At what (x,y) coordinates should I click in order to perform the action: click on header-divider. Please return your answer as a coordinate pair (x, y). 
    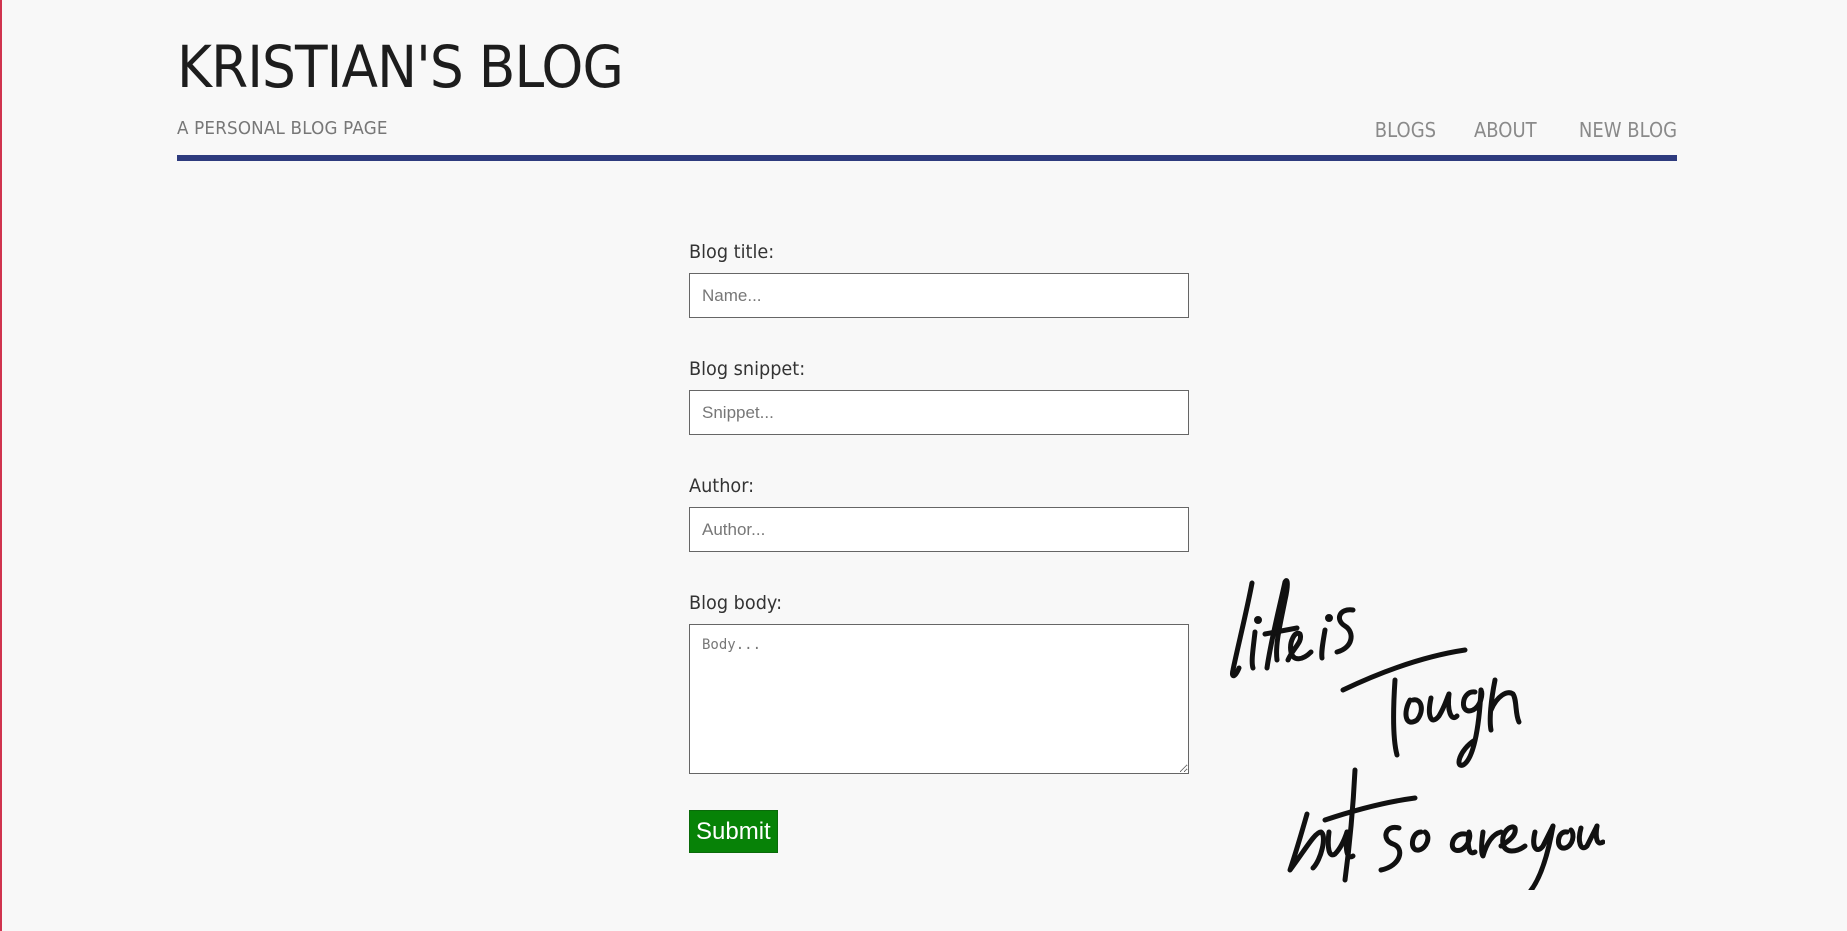
    Looking at the image, I should click on (927, 158).